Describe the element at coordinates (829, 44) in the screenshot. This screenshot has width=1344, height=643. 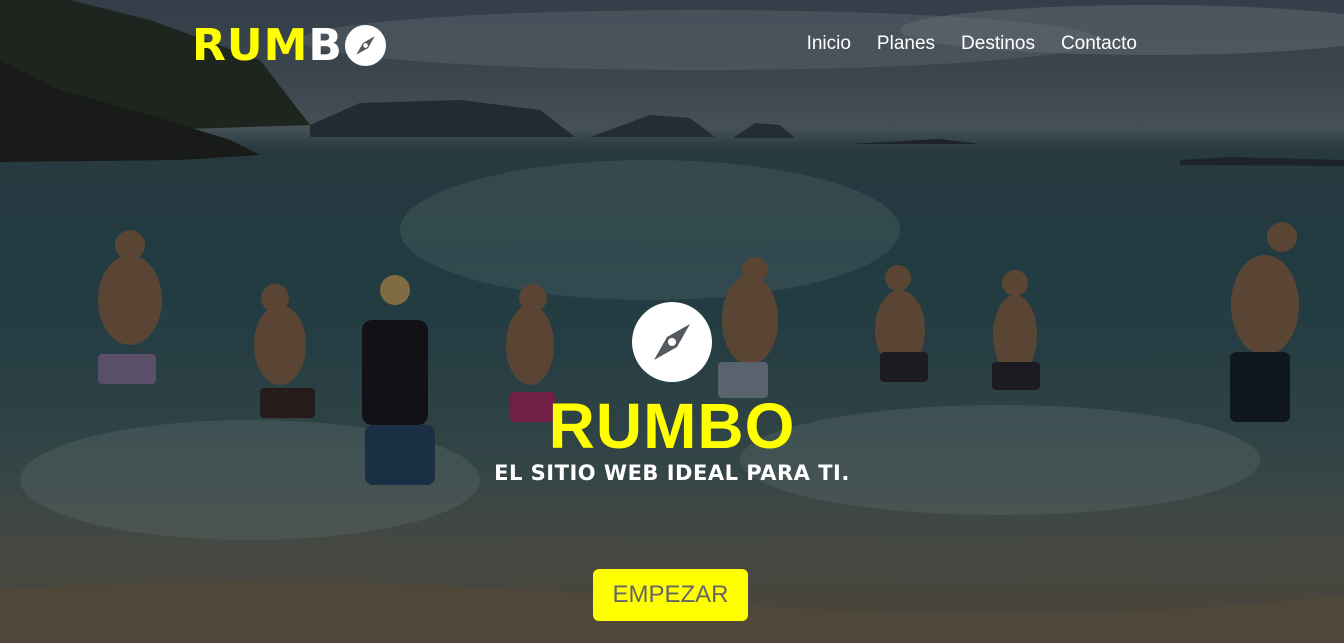
I see `nav-item-inicio: Inicio` at that location.